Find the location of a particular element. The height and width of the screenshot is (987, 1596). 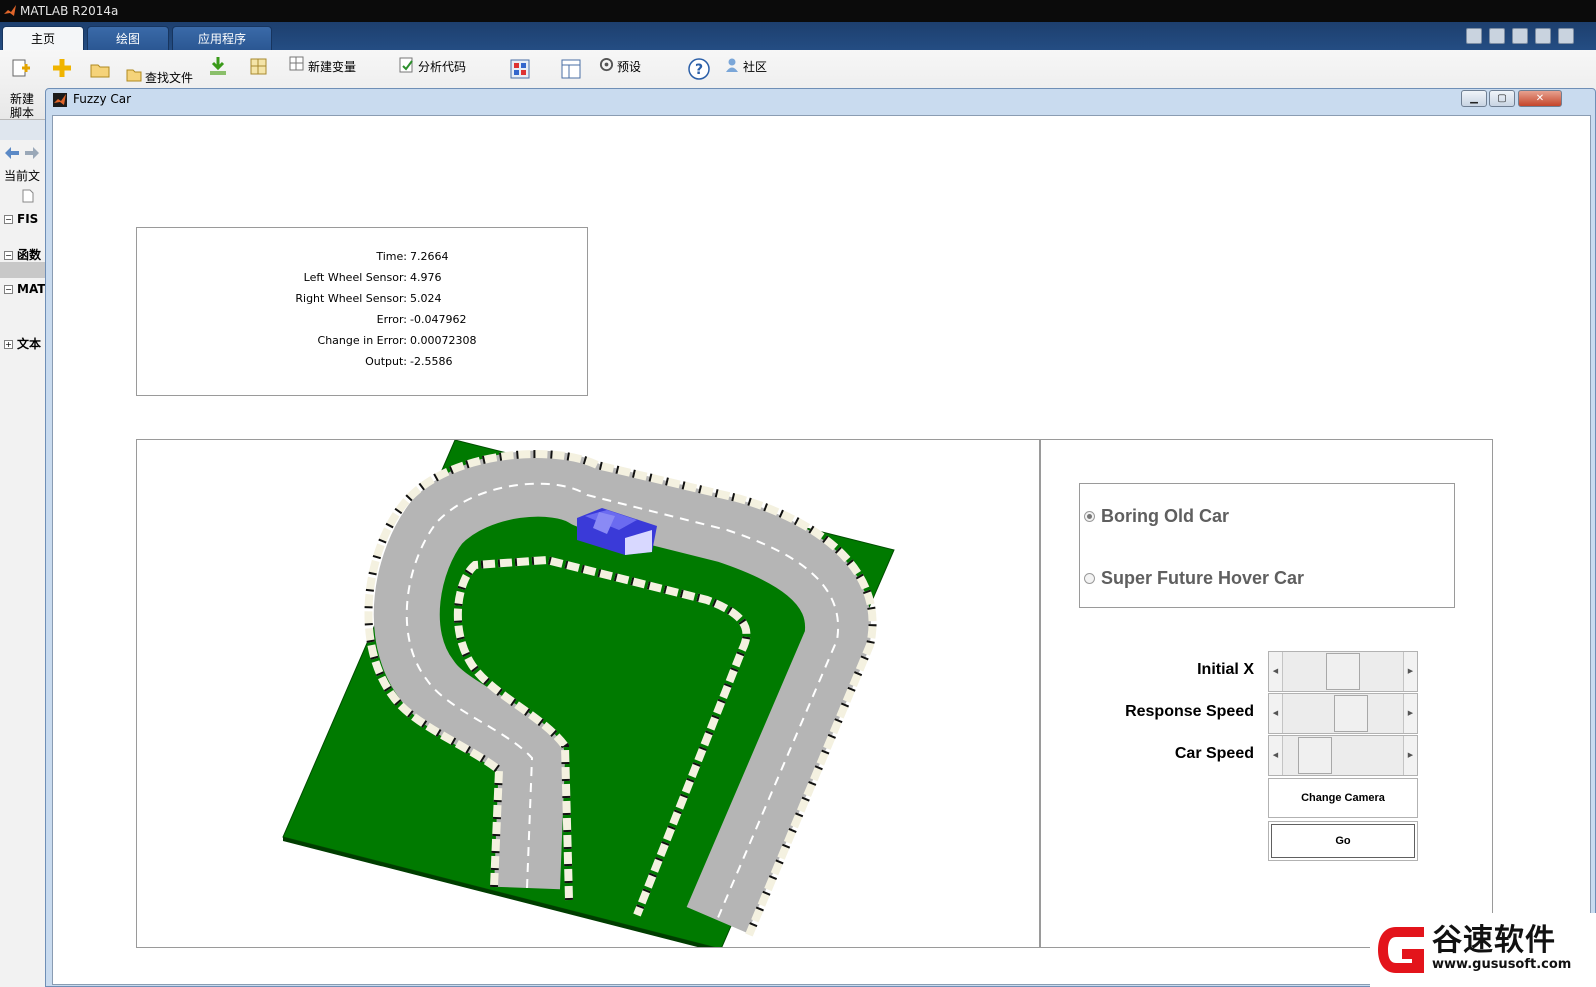

analyze-code-icon is located at coordinates (407, 65).